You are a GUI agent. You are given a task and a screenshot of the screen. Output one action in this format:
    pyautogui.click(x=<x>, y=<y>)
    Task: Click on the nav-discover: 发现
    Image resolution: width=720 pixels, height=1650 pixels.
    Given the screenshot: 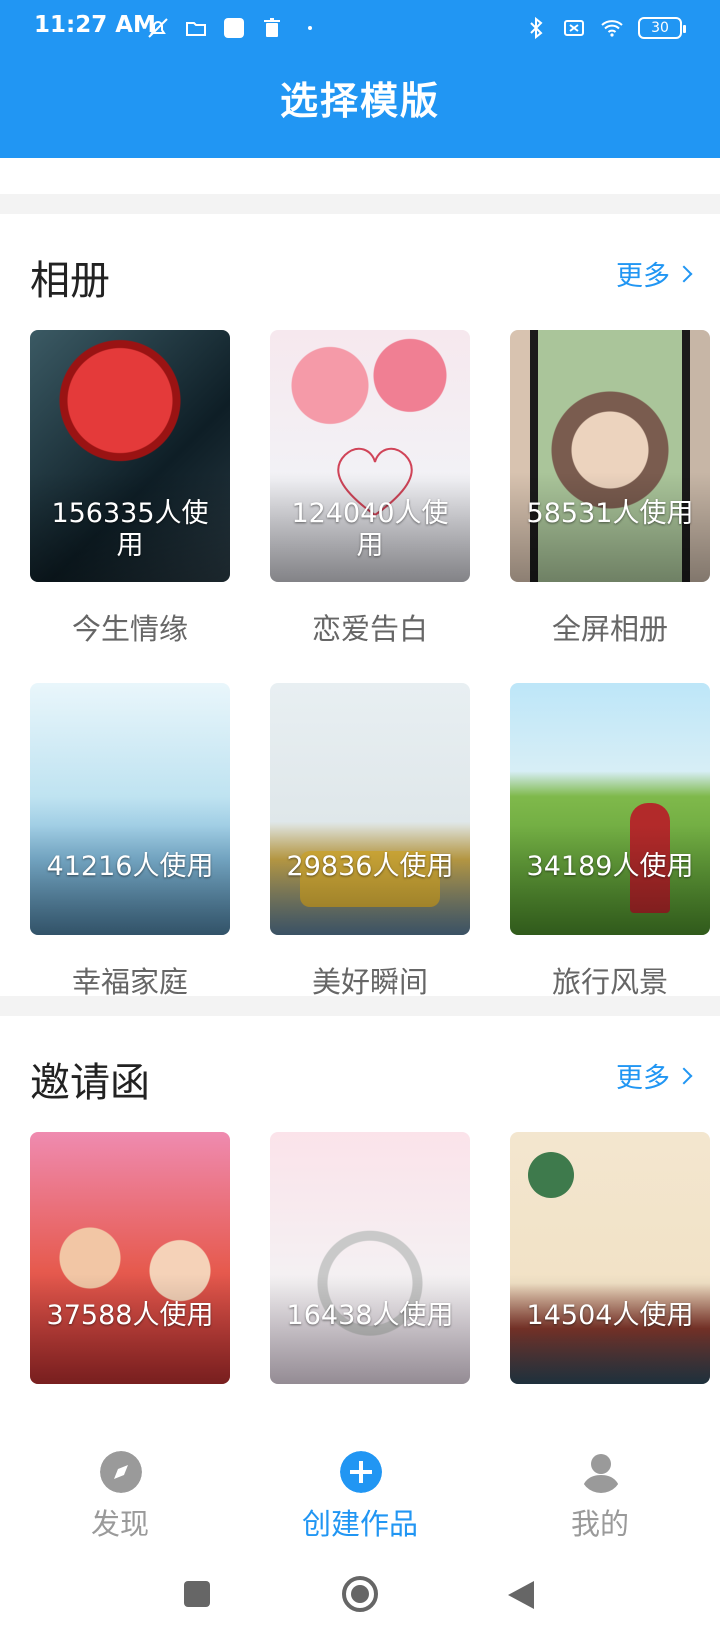 What is the action you would take?
    pyautogui.click(x=120, y=1490)
    